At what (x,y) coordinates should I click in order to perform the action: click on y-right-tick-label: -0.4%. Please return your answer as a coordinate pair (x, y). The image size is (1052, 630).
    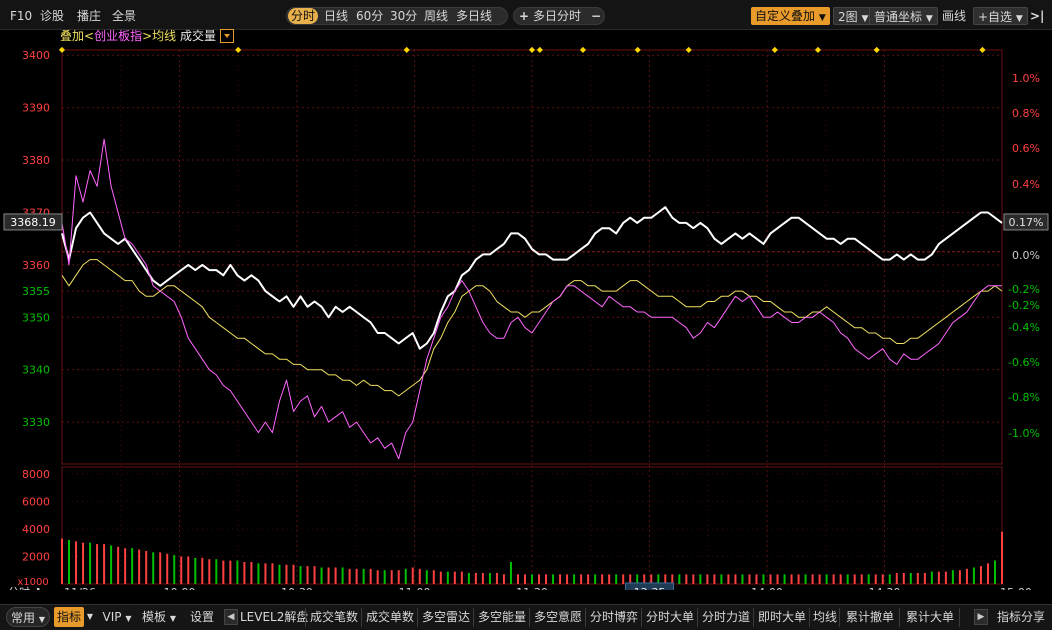
    Looking at the image, I should click on (1024, 327).